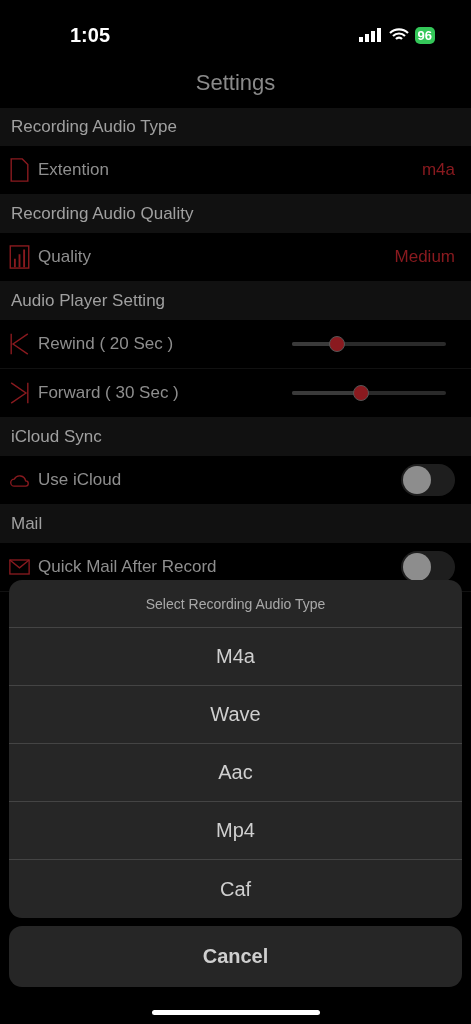 Image resolution: width=471 pixels, height=1024 pixels. What do you see at coordinates (88, 301) in the screenshot?
I see `section-header: Audio Player Setting` at bounding box center [88, 301].